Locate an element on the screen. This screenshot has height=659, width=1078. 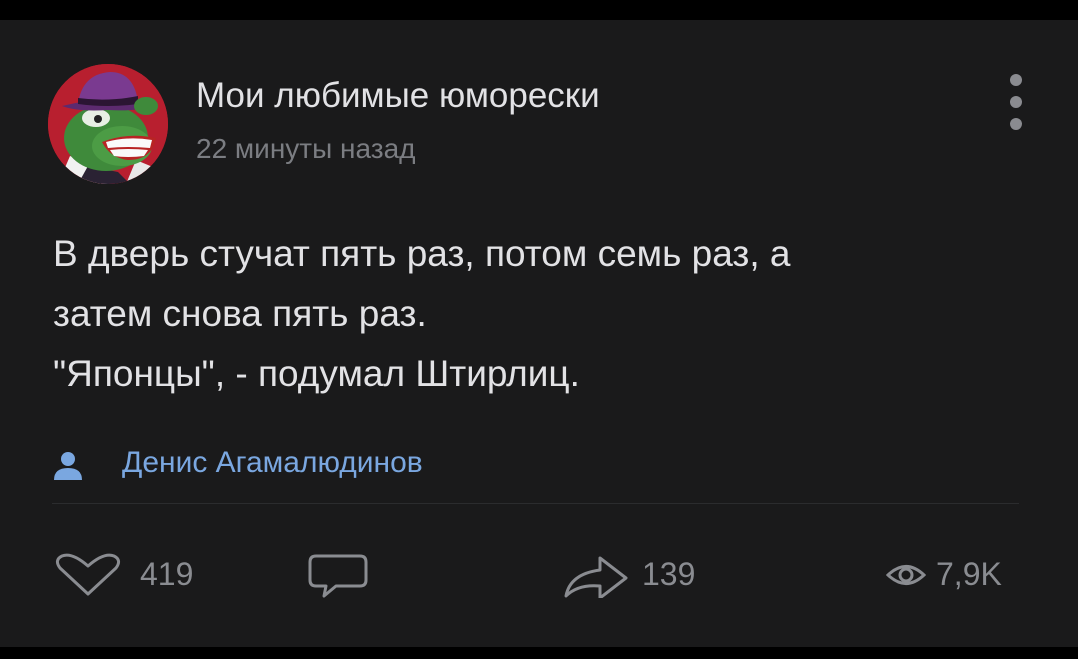
bottom-bar is located at coordinates (539, 653).